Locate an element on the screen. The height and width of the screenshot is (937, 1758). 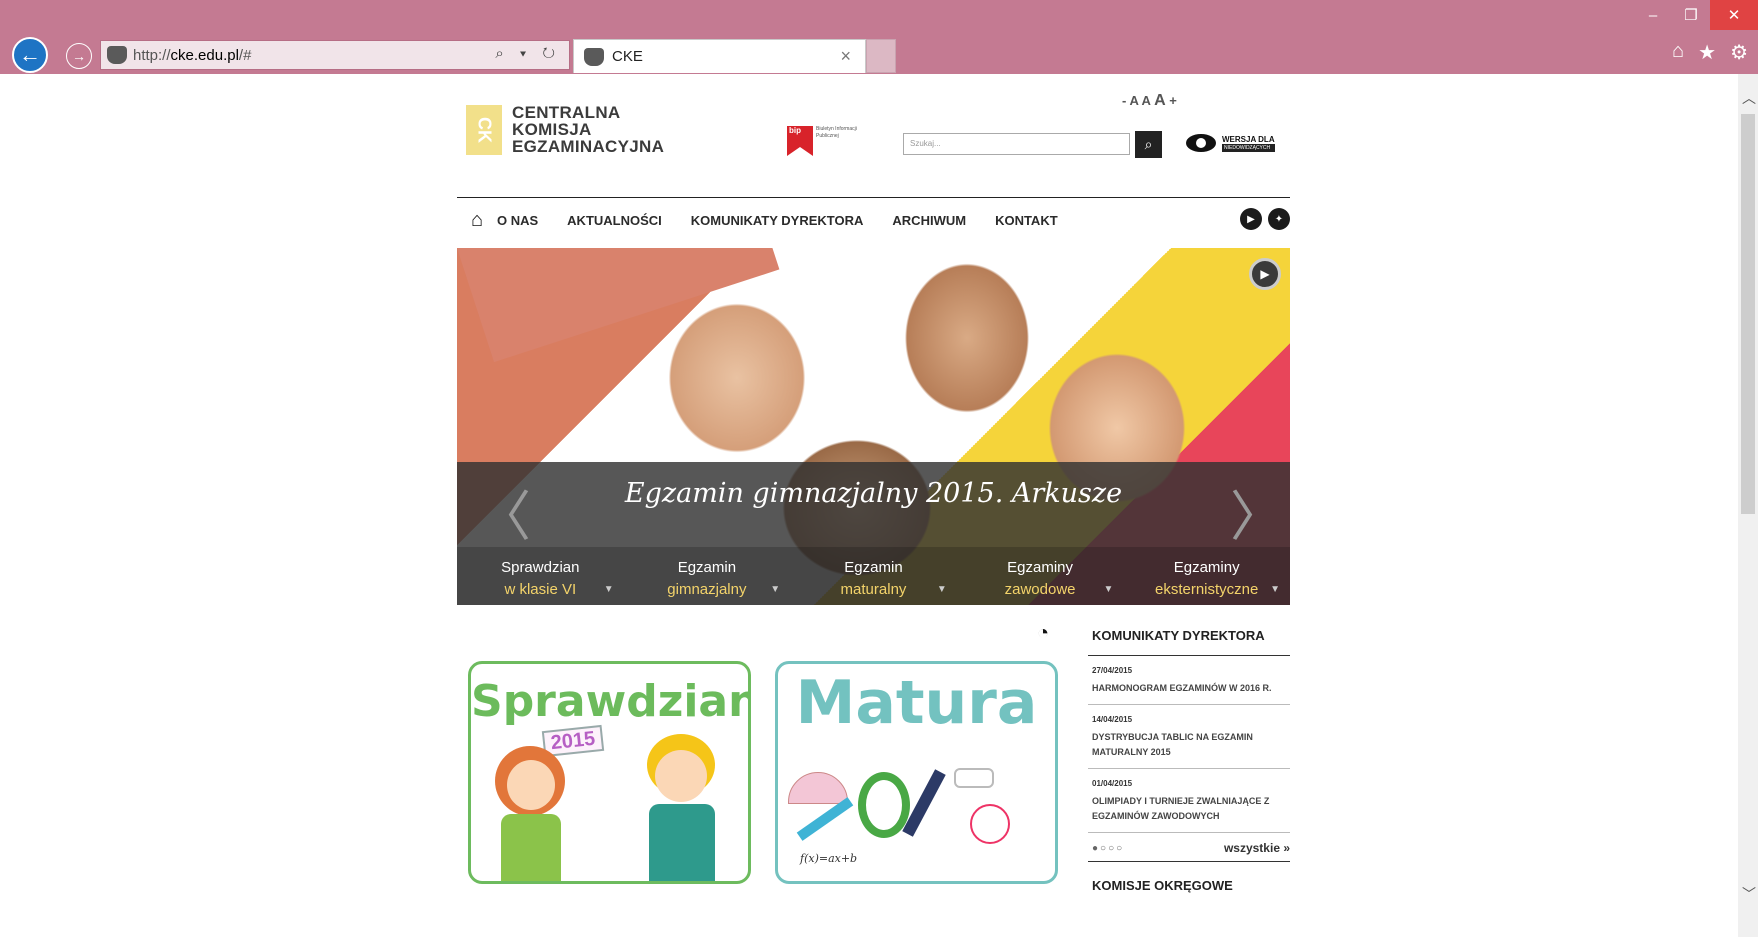
test-tube-icon is located at coordinates (974, 778).